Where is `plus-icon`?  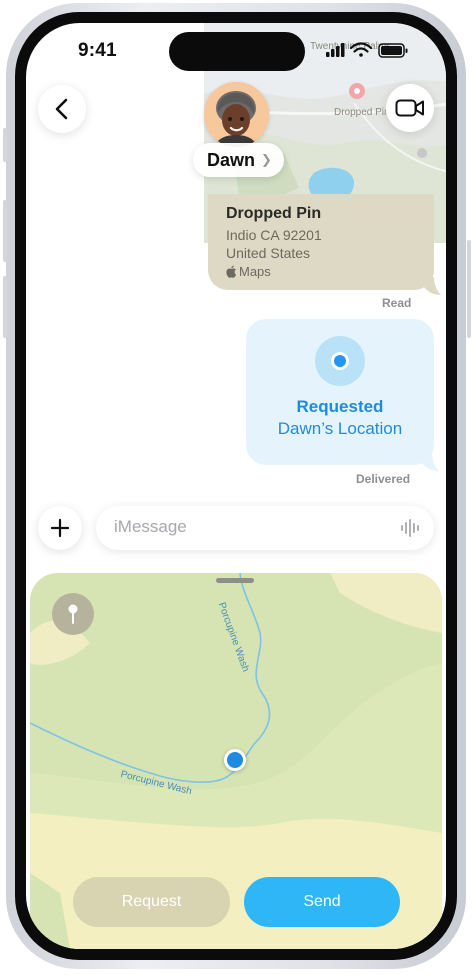 plus-icon is located at coordinates (60, 528).